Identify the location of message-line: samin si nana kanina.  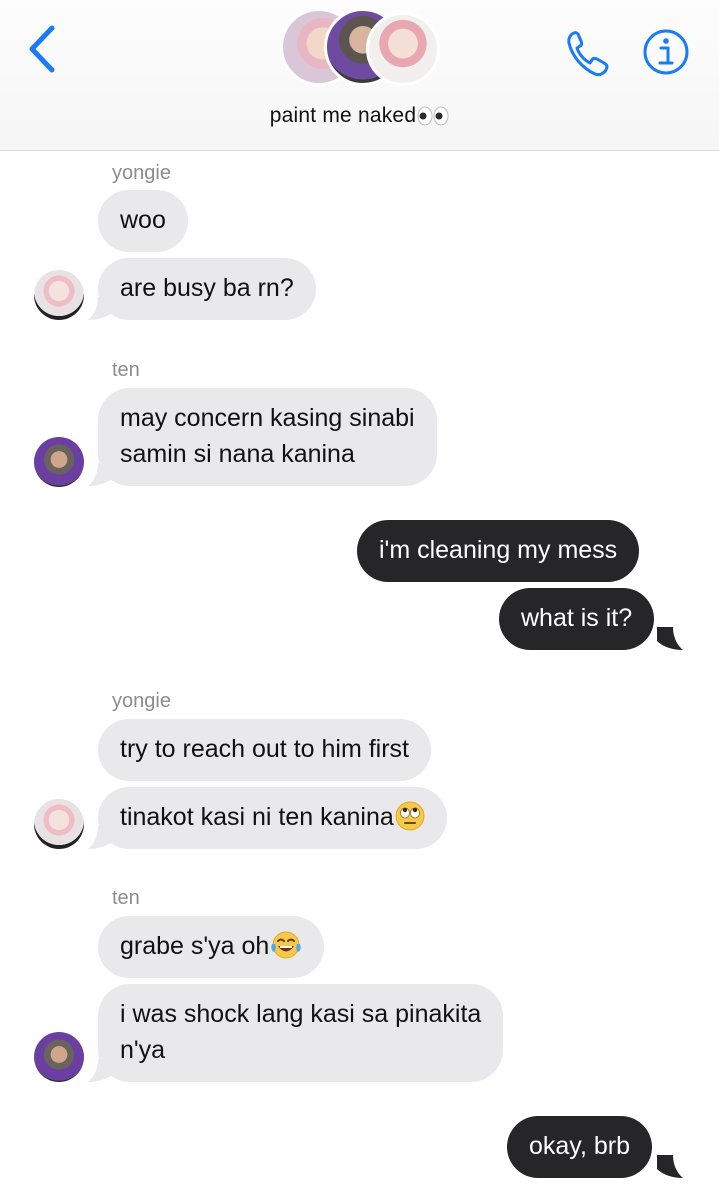
(237, 454).